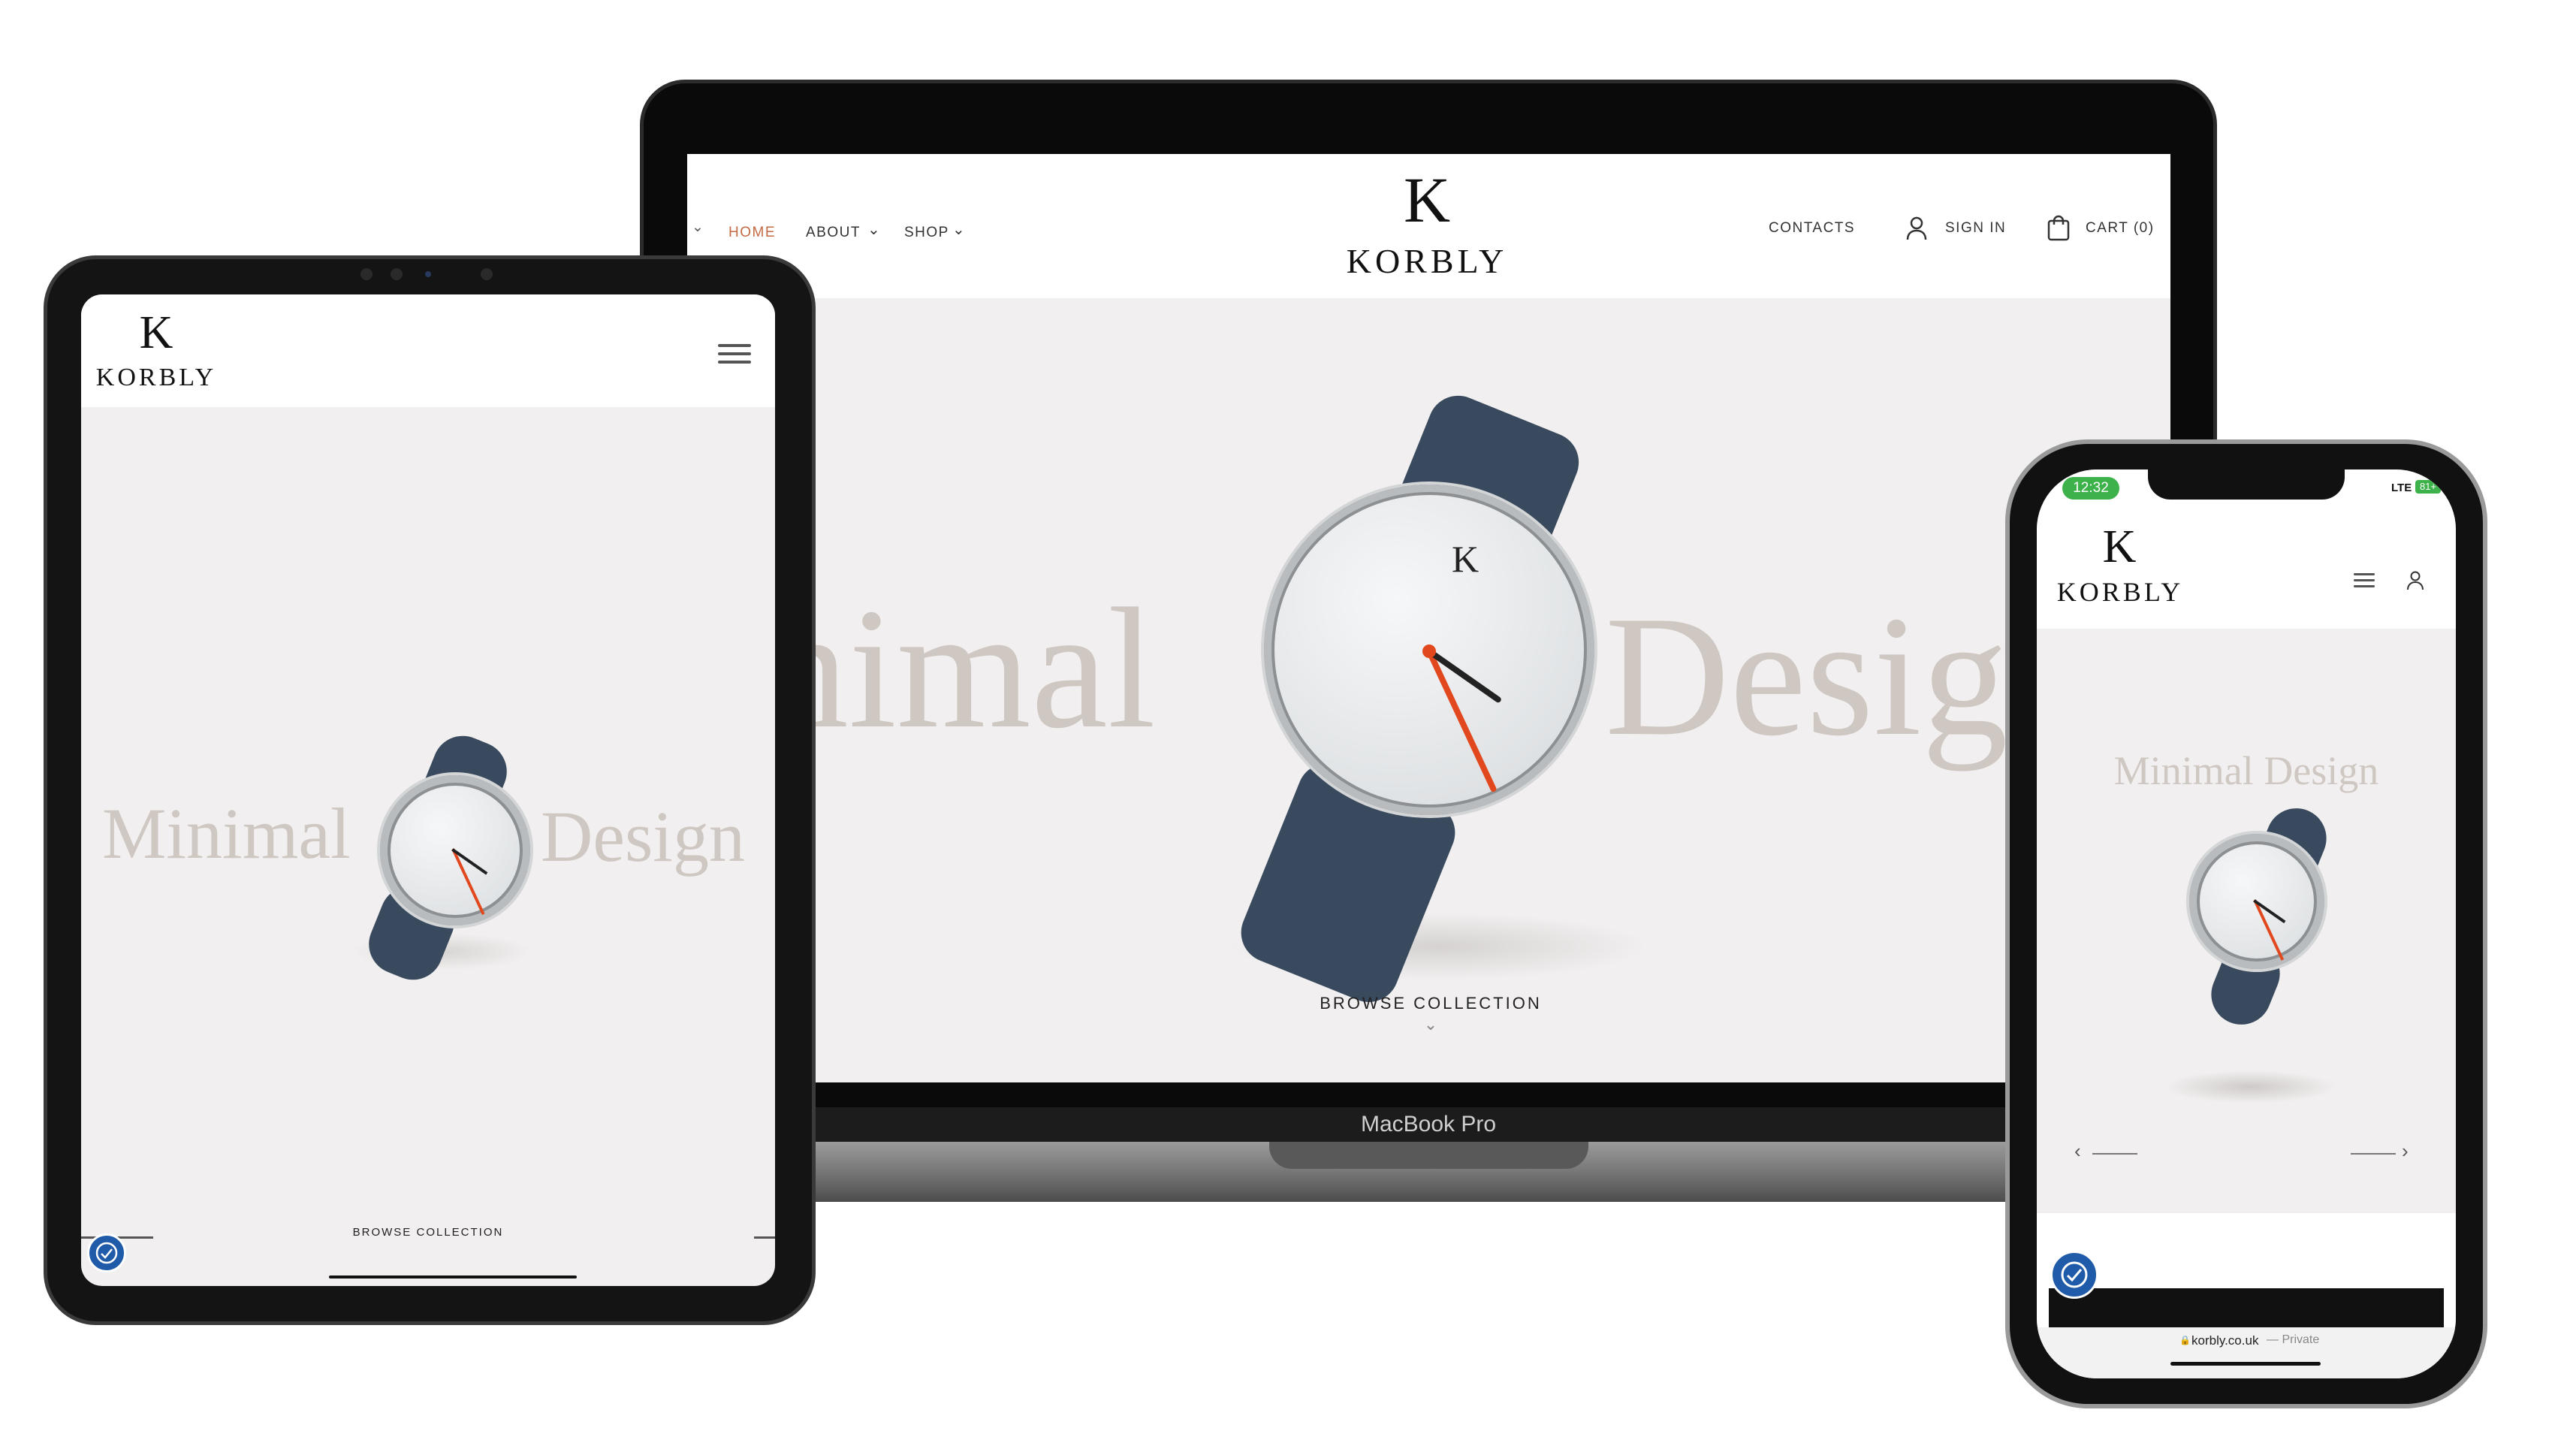  Describe the element at coordinates (2401, 488) in the screenshot. I see `status-network: LTE` at that location.